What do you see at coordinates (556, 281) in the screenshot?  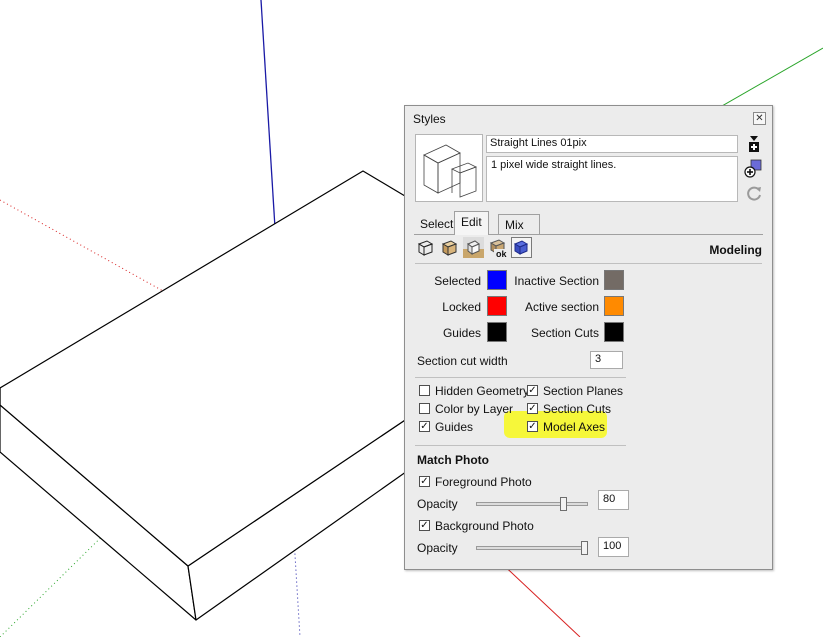 I see `inactive-section-color-label: Inactive Section` at bounding box center [556, 281].